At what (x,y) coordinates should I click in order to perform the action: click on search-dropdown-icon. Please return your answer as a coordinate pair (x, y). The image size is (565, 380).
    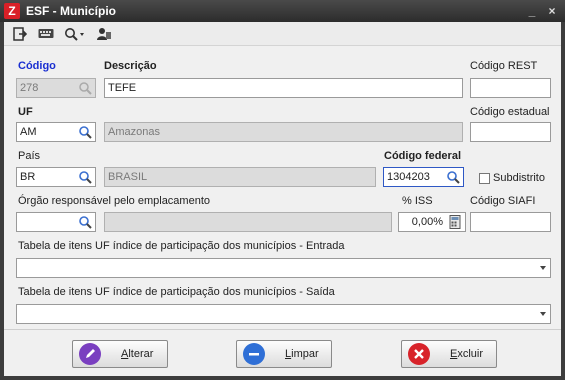
    Looking at the image, I should click on (74, 34).